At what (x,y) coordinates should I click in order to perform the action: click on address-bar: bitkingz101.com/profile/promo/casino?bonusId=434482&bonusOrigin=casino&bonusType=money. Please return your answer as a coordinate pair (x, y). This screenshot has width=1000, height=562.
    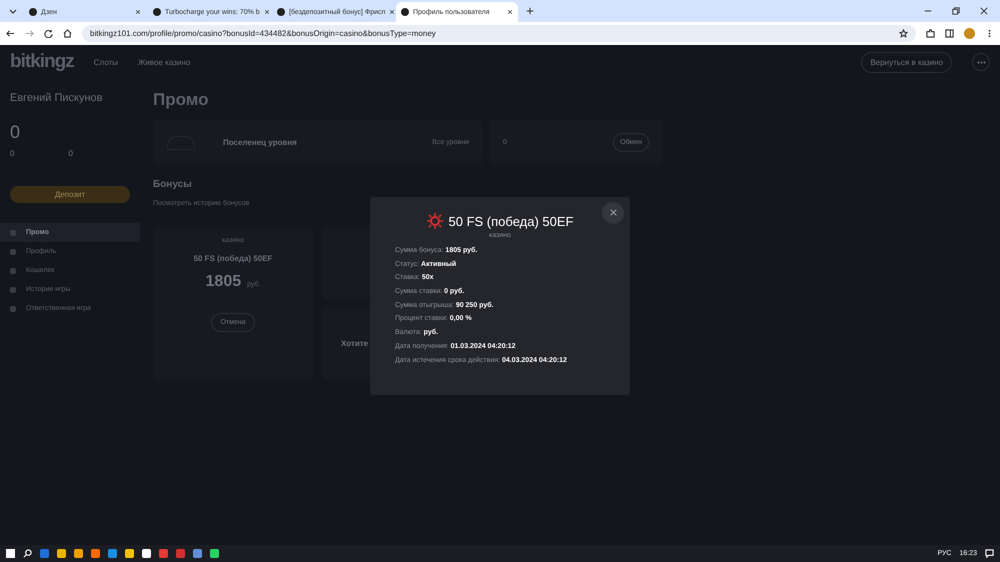
    Looking at the image, I should click on (499, 33).